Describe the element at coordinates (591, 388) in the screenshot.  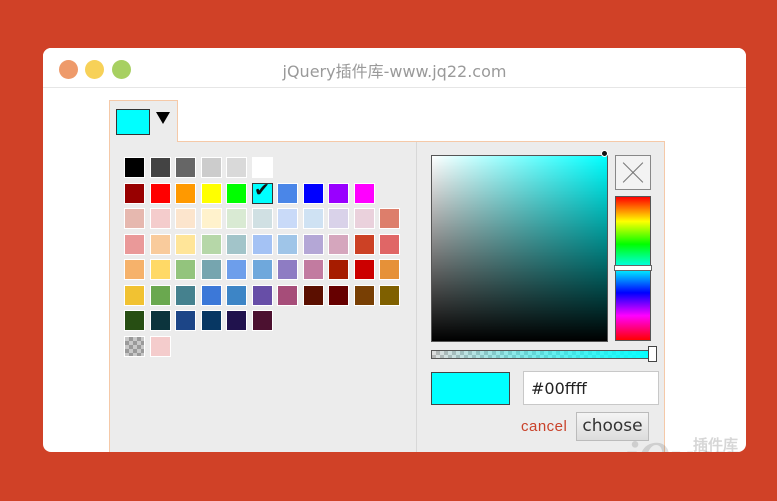
I see `hex-input` at that location.